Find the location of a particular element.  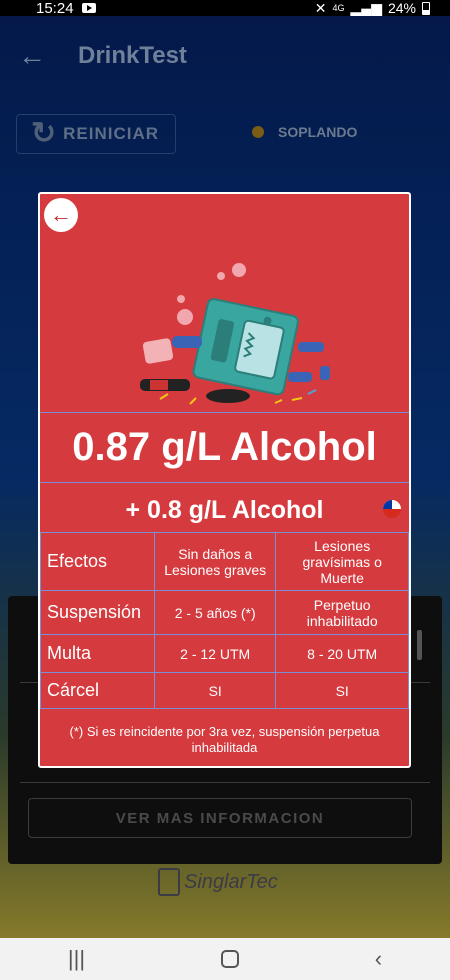

row-label: Efectos is located at coordinates (97, 561).